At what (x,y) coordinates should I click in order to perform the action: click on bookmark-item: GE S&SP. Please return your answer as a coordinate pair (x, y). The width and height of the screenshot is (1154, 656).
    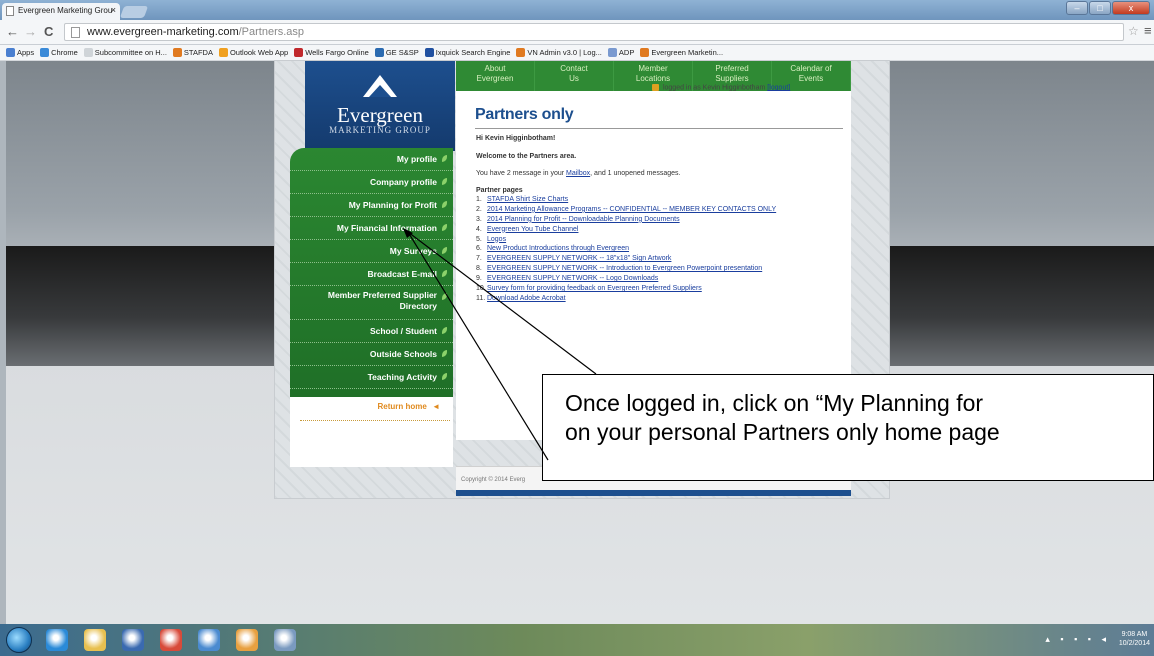
    Looking at the image, I should click on (396, 52).